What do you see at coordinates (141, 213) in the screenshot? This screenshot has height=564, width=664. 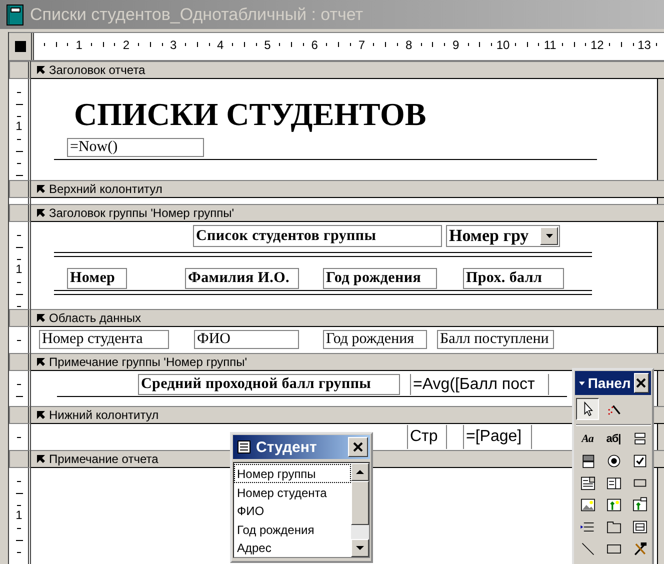 I see `section-title: Заголовок группы 'Номер группы'` at bounding box center [141, 213].